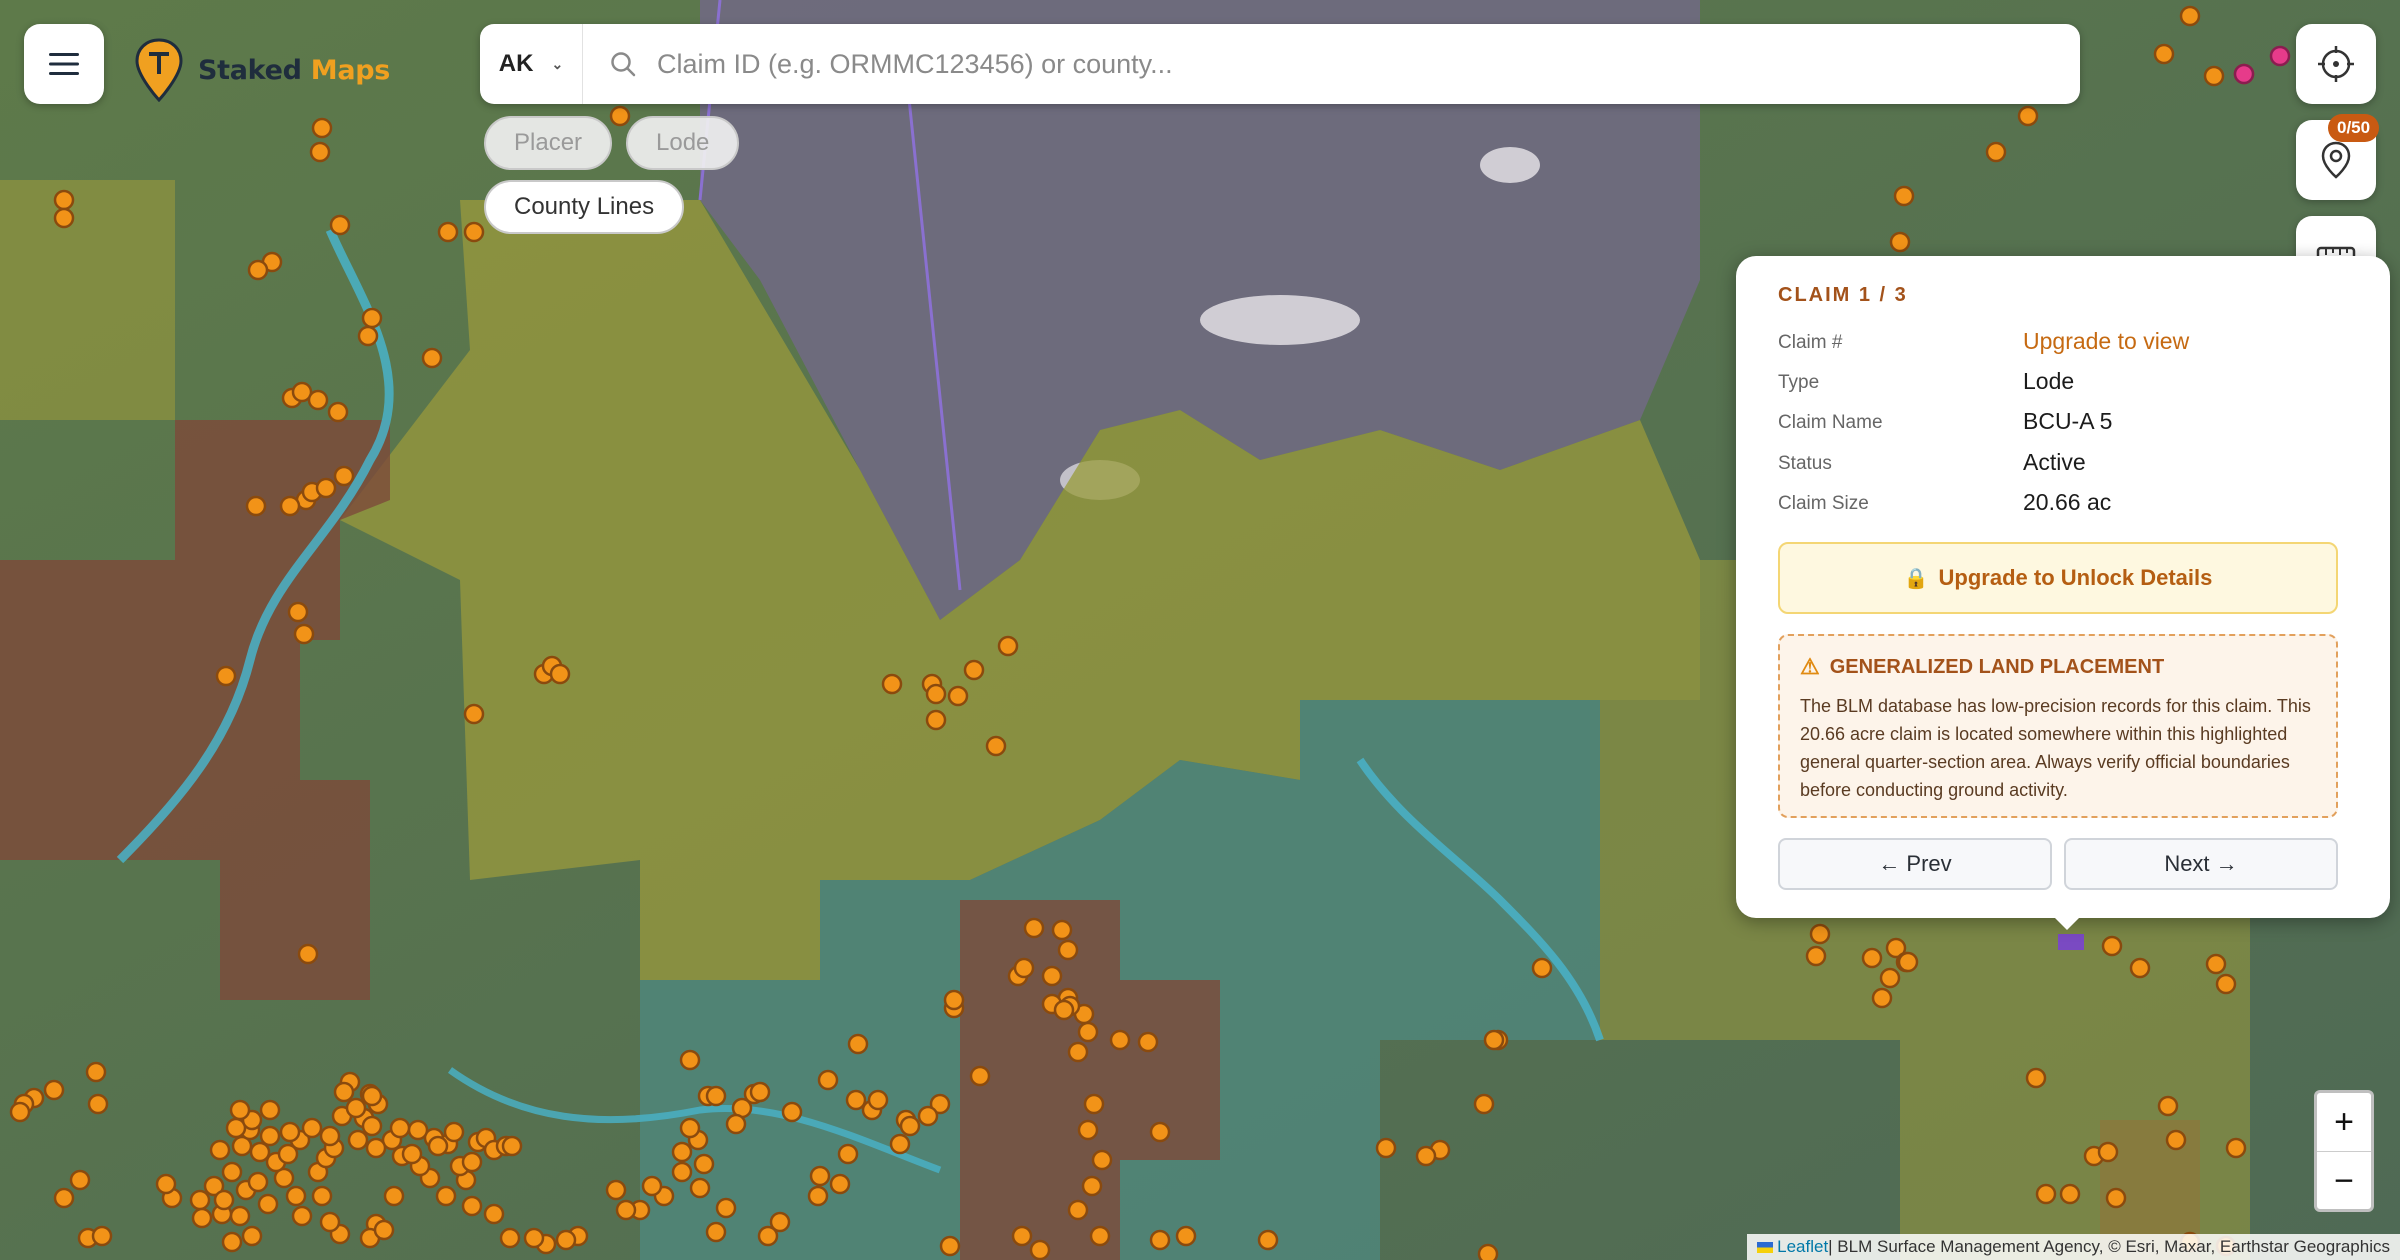 Image resolution: width=2400 pixels, height=1260 pixels. What do you see at coordinates (2344, 1181) in the screenshot?
I see `zoom-out-button: −` at bounding box center [2344, 1181].